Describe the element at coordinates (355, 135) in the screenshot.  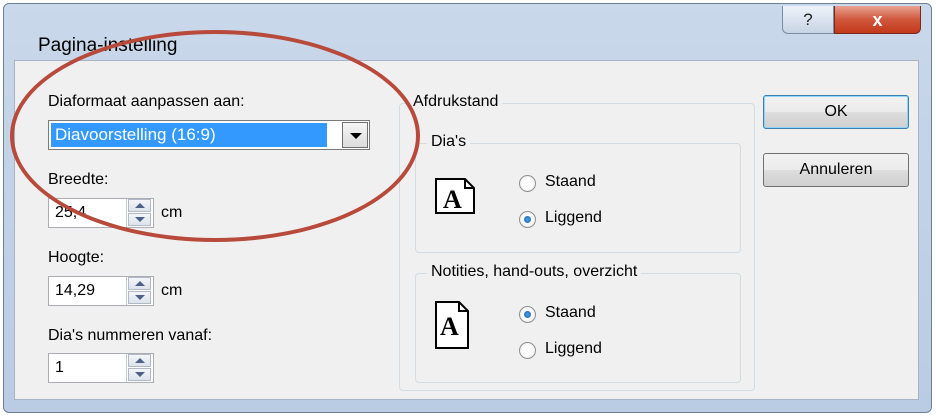
I see `dropdown-arrow-icon` at that location.